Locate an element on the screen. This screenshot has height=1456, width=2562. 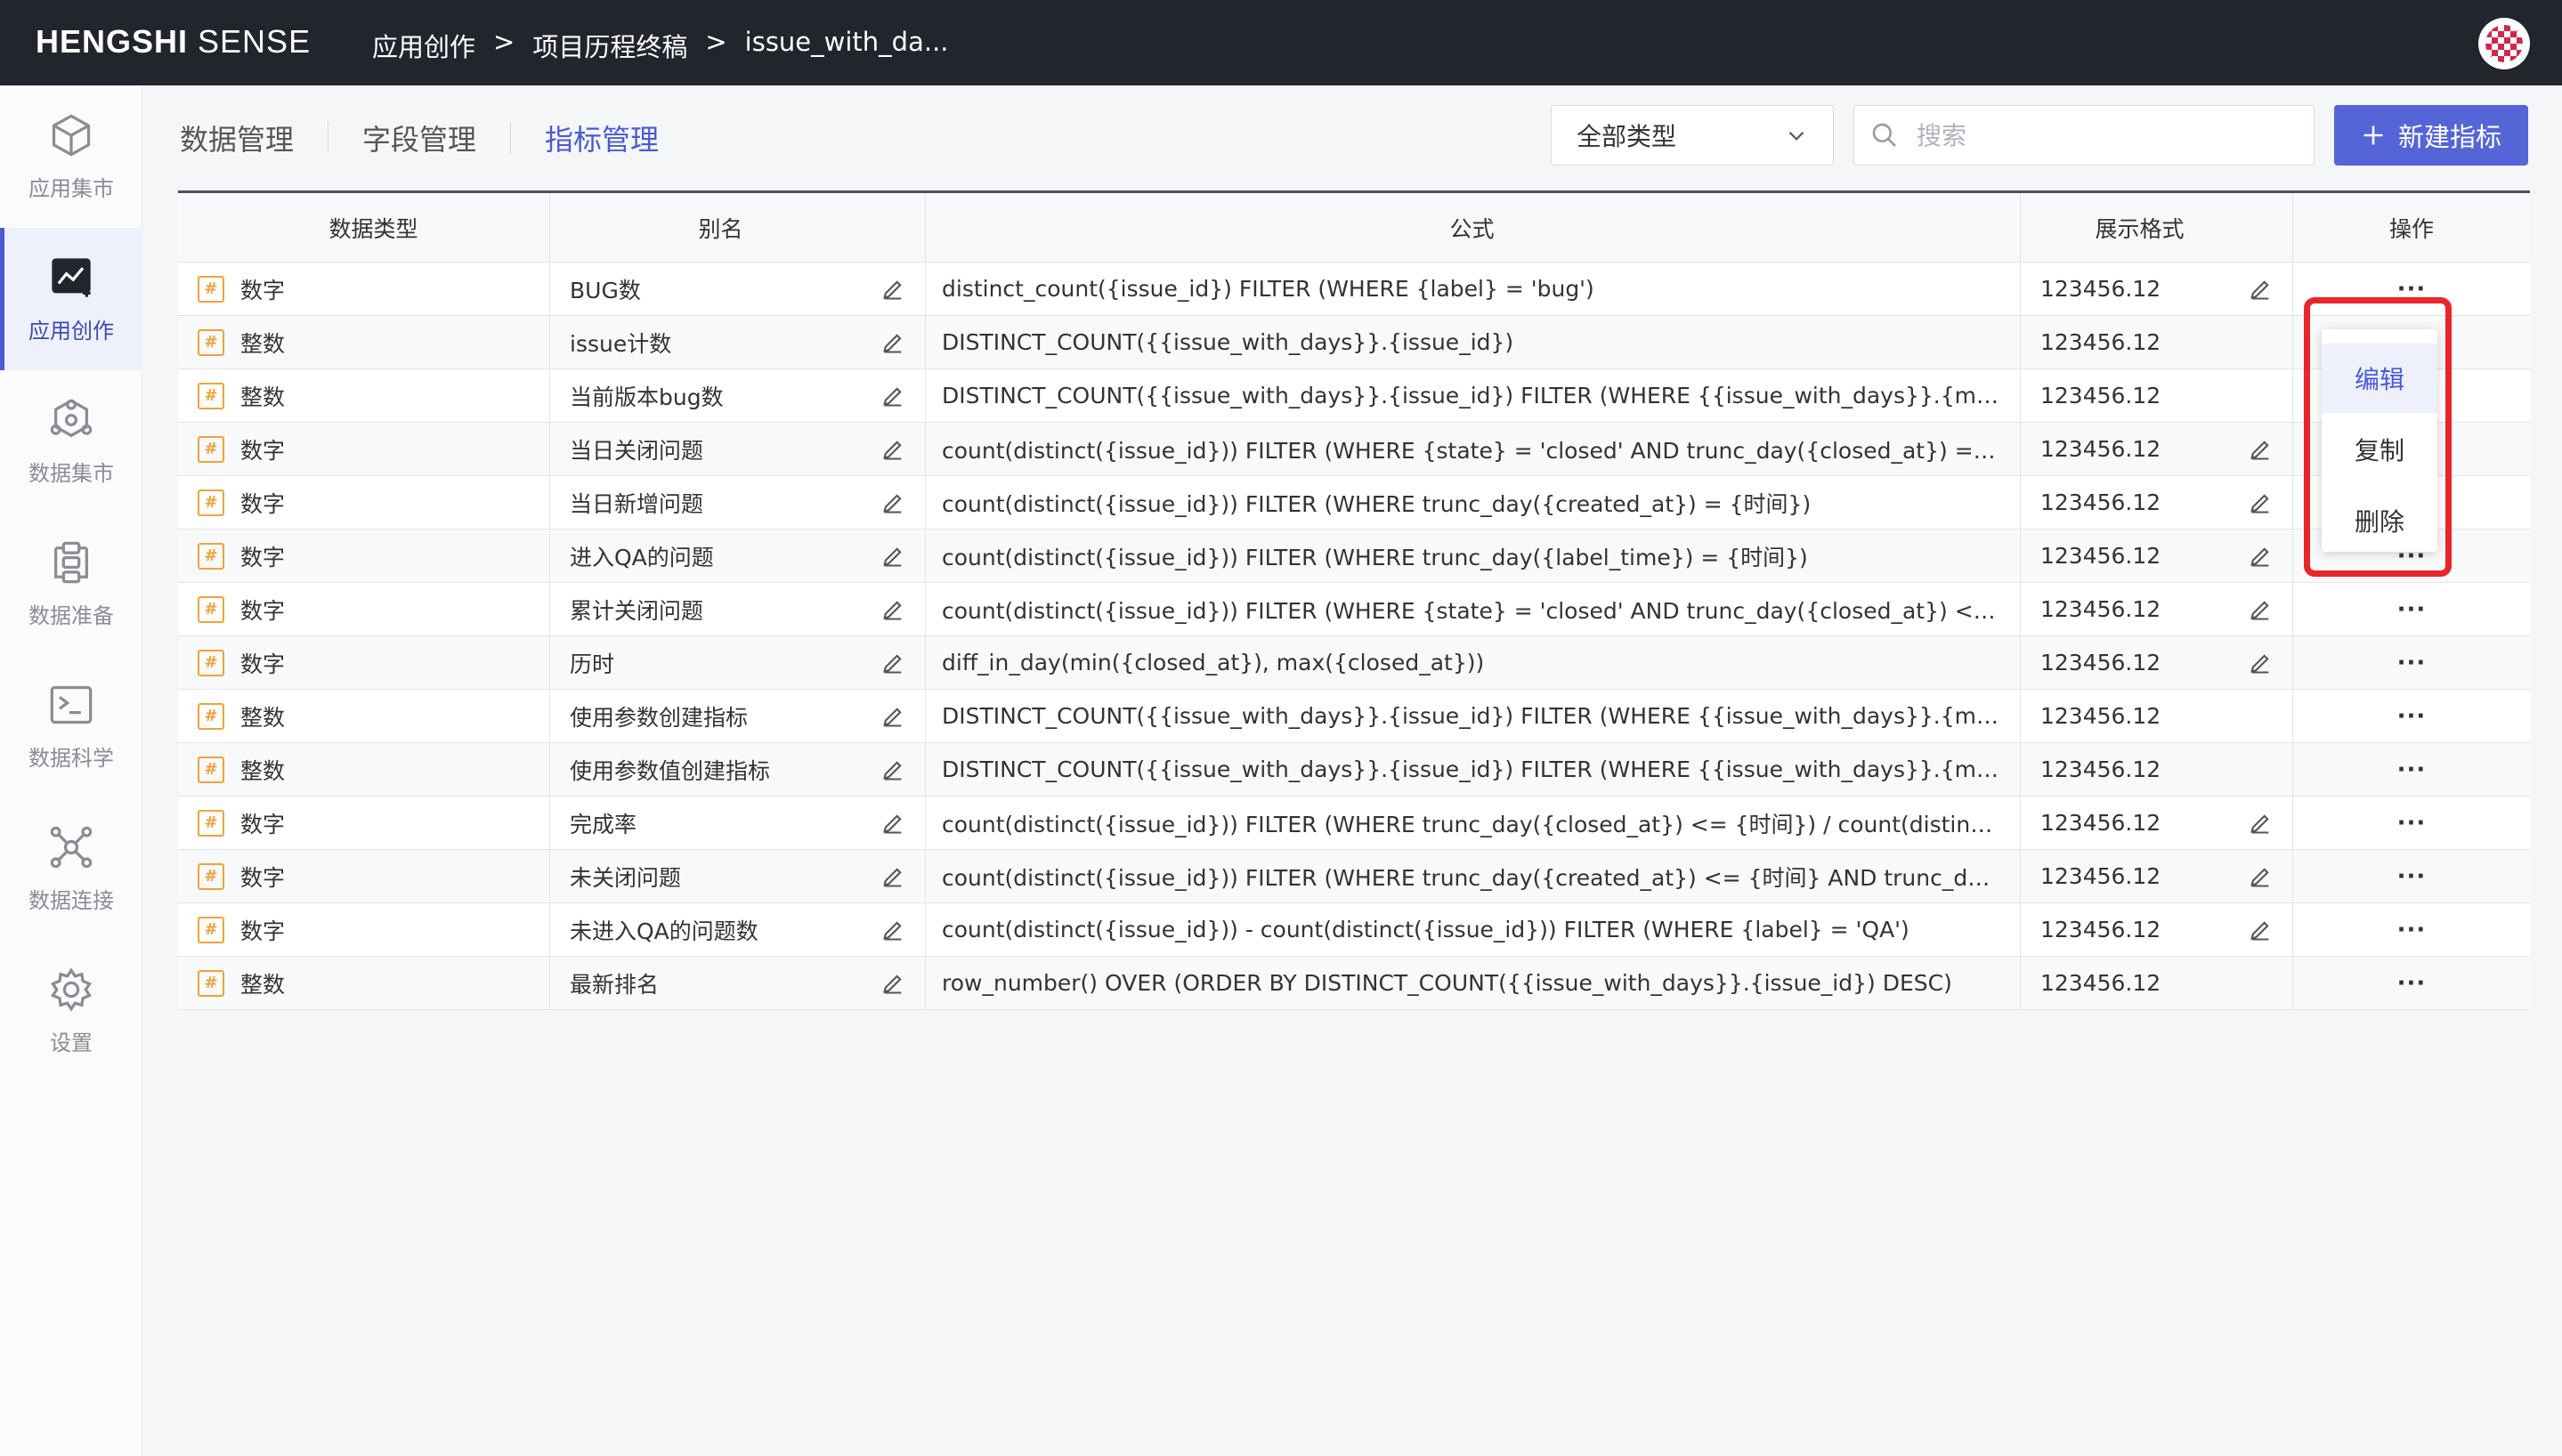
breadcrumb-item-app-create: 应用创作 is located at coordinates (423, 45).